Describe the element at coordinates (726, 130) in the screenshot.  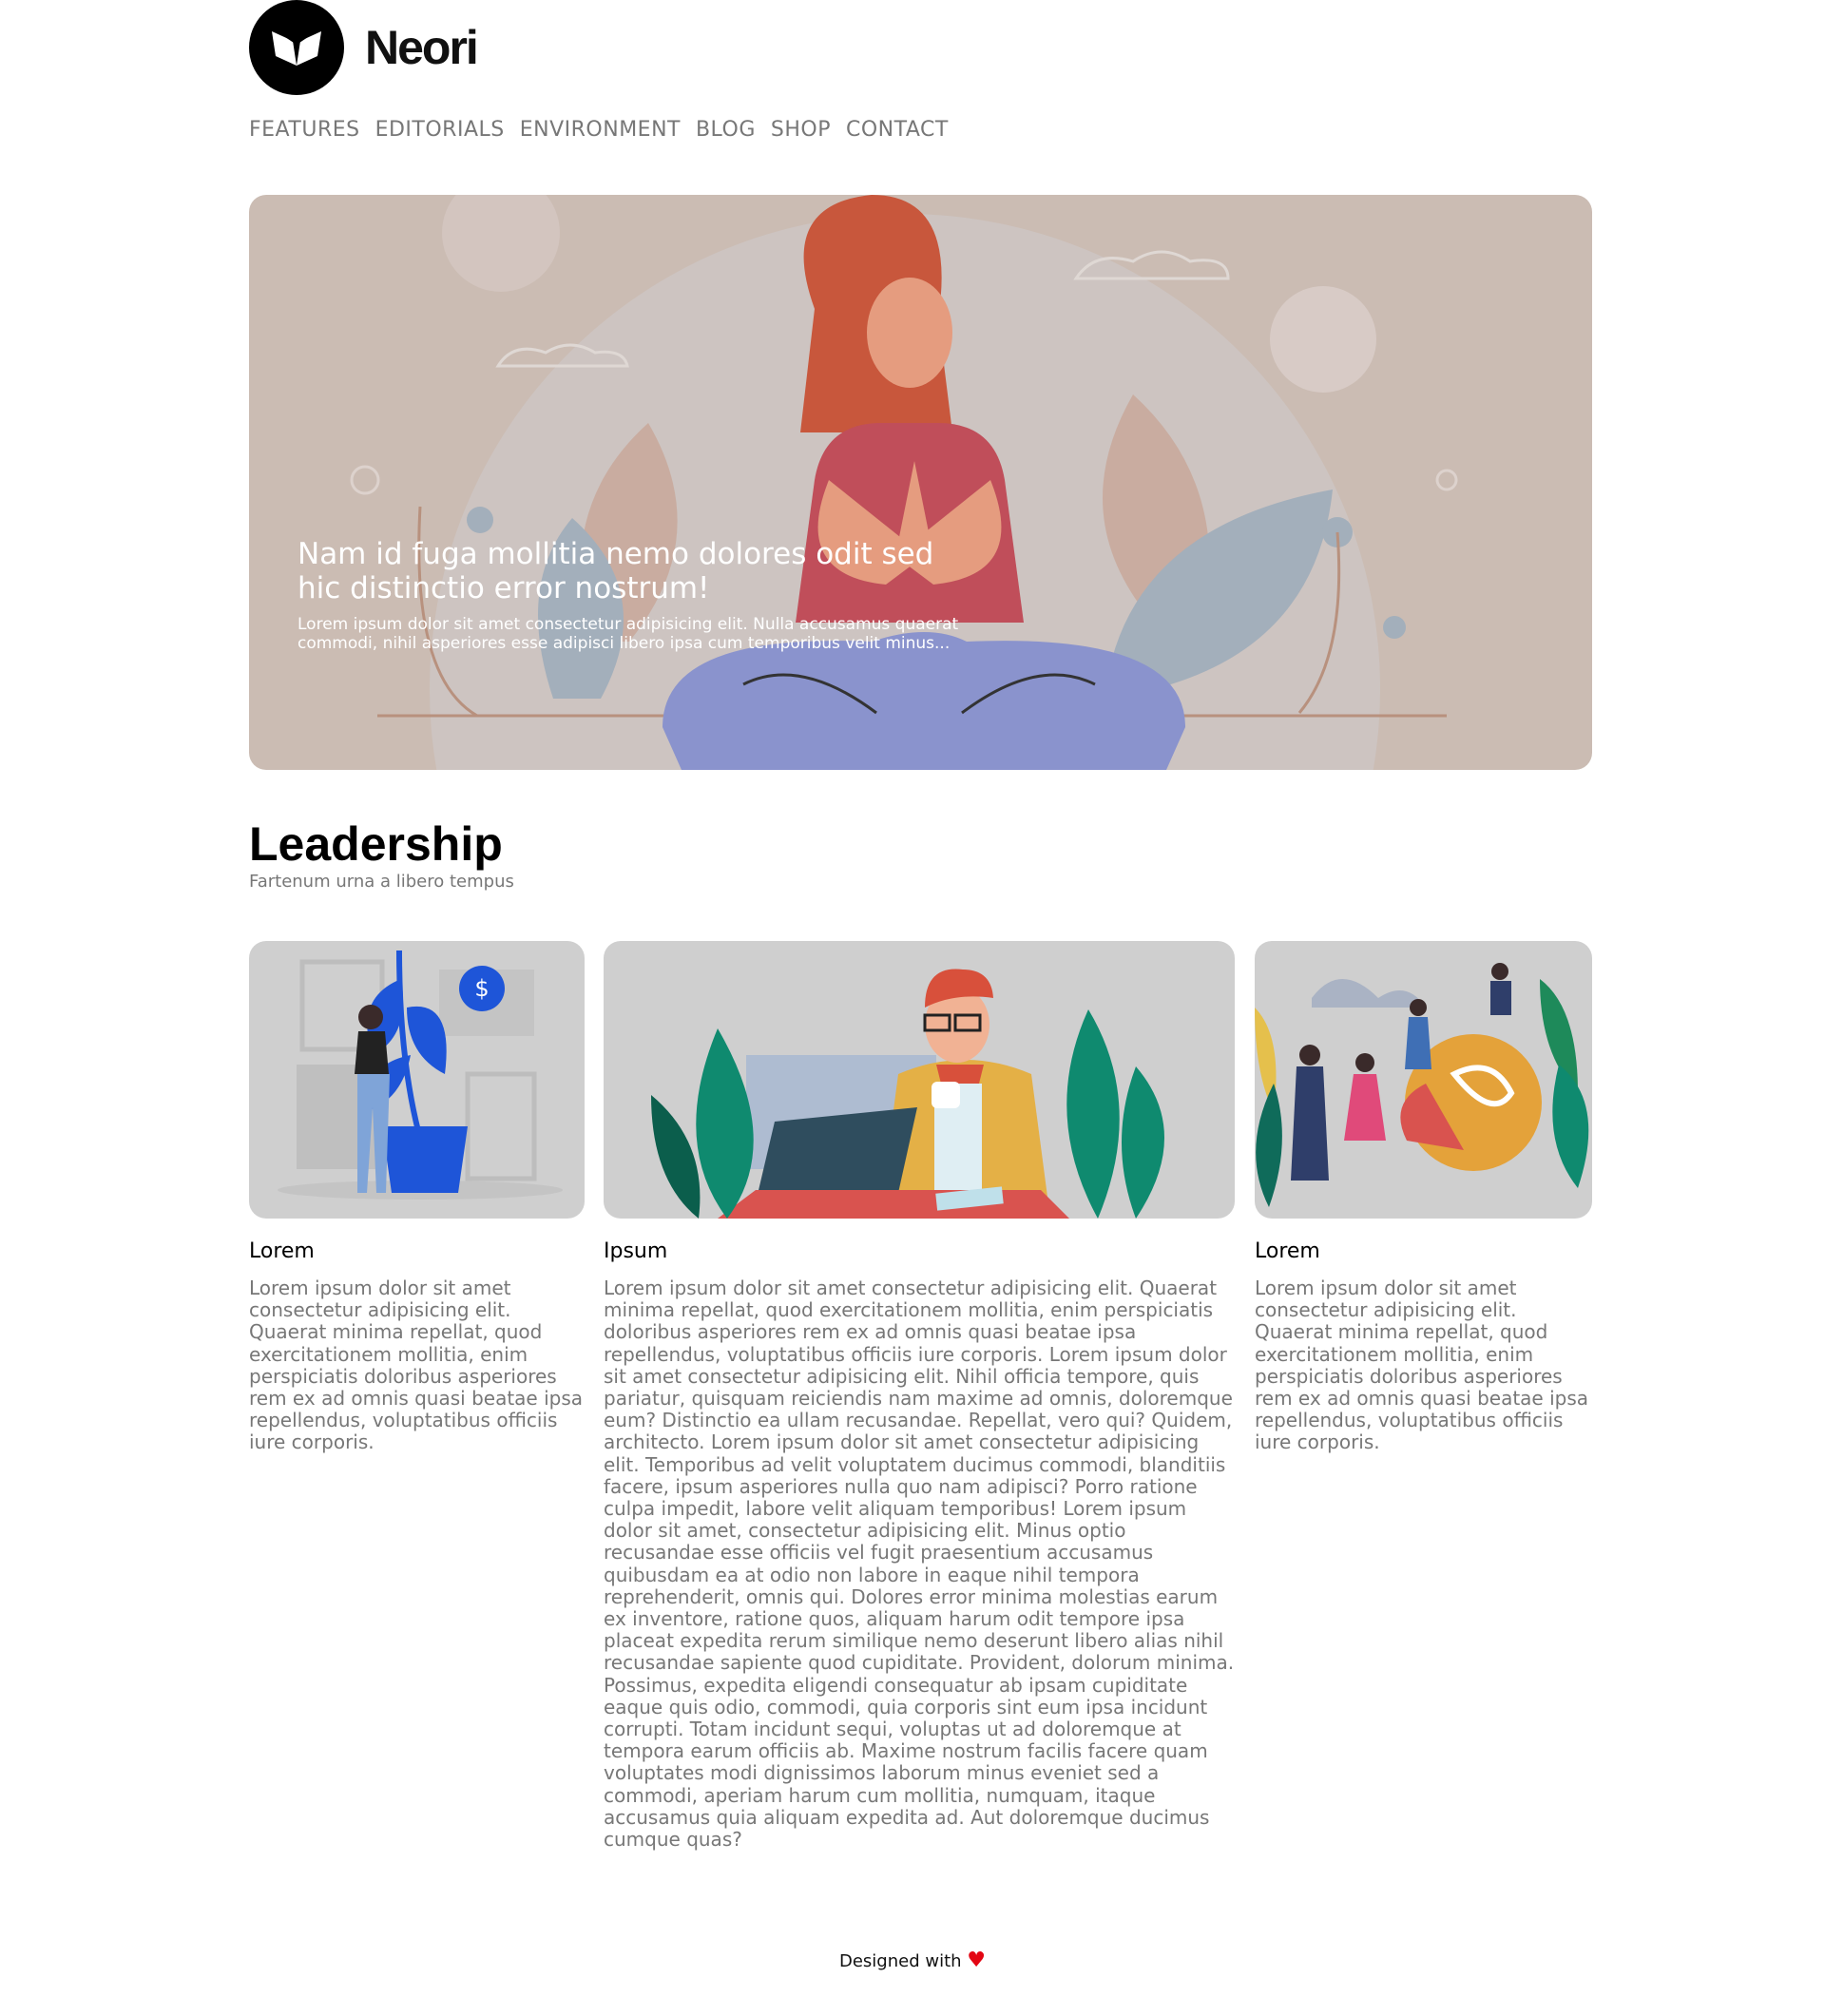
I see `nav-blog: BLOG` at that location.